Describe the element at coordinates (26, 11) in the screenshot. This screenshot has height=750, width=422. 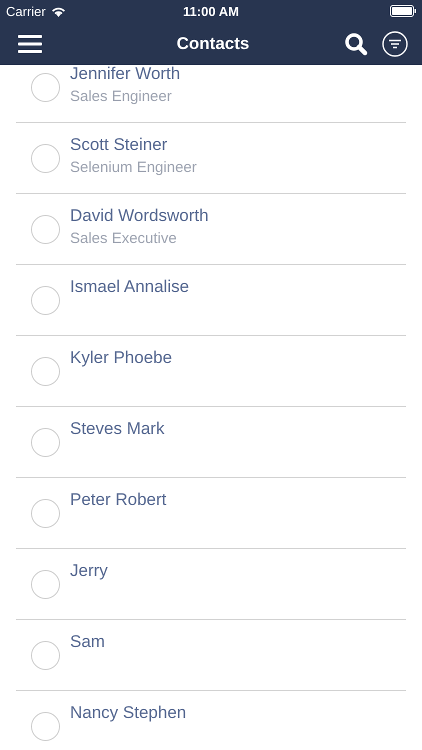
I see `carrier-label: Carrier` at that location.